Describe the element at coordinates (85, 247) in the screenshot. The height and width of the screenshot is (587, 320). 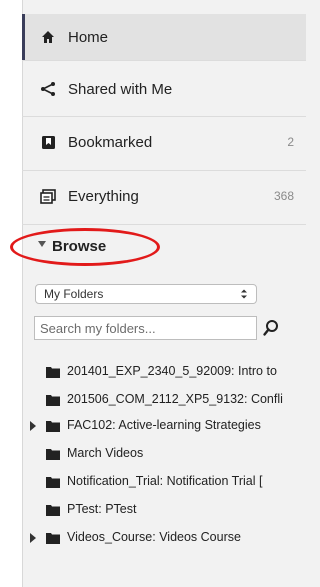
I see `highlight-annotation` at that location.